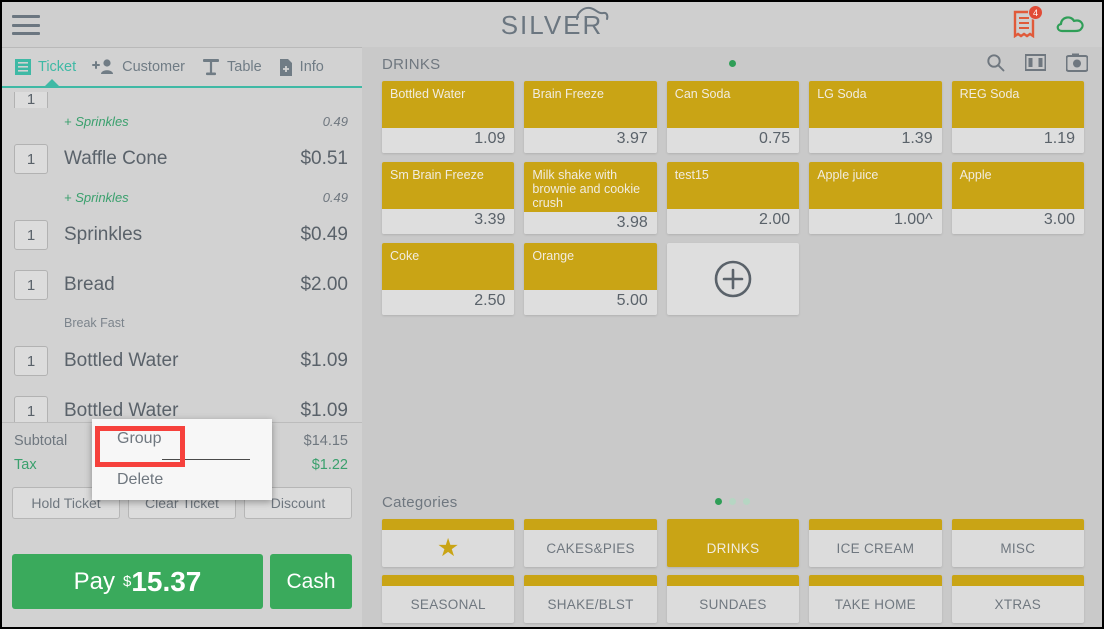 This screenshot has height=629, width=1104. Describe the element at coordinates (1017, 185) in the screenshot. I see `product-tile-top: Apple` at that location.